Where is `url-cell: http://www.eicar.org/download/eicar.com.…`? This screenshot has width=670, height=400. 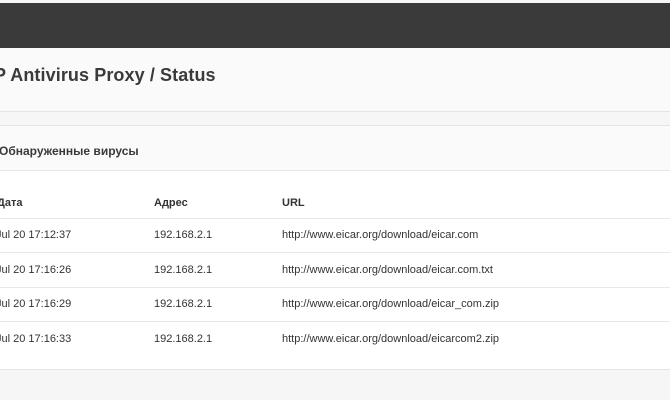 url-cell: http://www.eicar.org/download/eicar.com.… is located at coordinates (476, 270).